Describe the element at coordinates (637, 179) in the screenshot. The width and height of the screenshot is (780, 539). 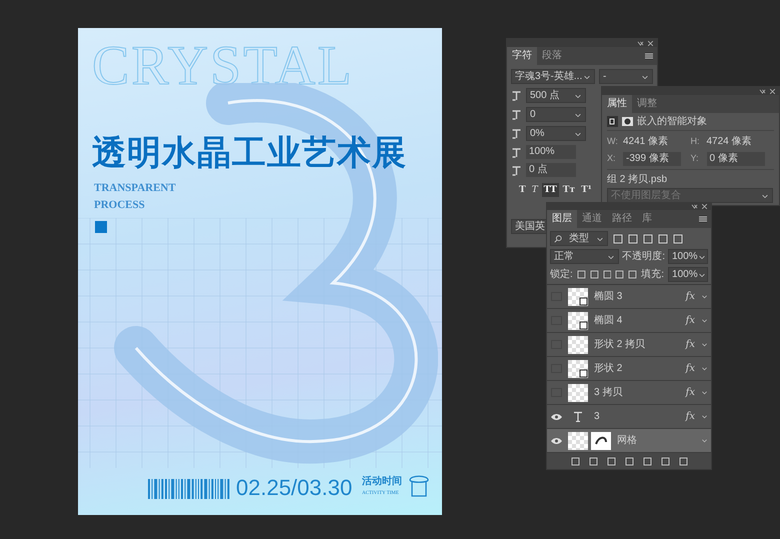
I see `file-name: 组 2 拷贝.psb` at that location.